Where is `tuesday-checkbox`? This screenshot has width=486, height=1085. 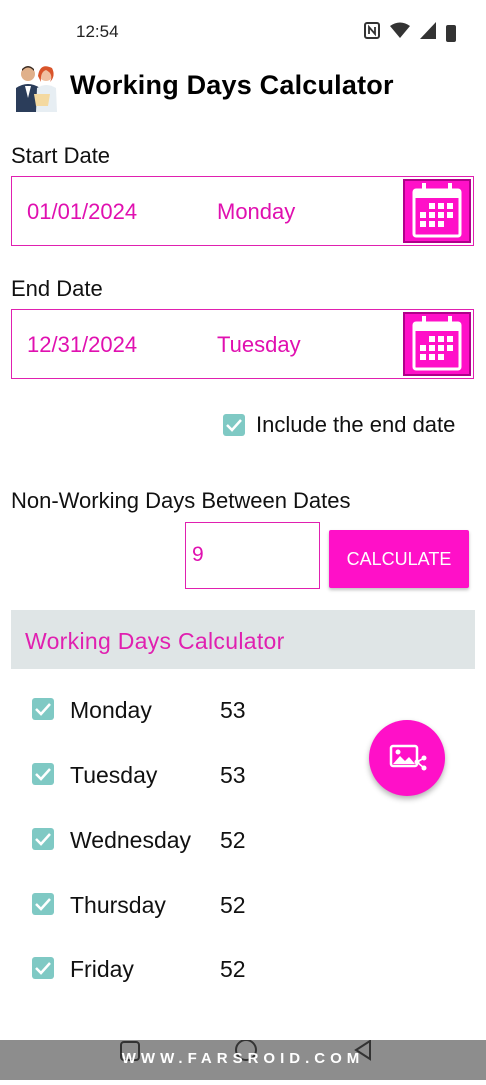 tuesday-checkbox is located at coordinates (43, 774).